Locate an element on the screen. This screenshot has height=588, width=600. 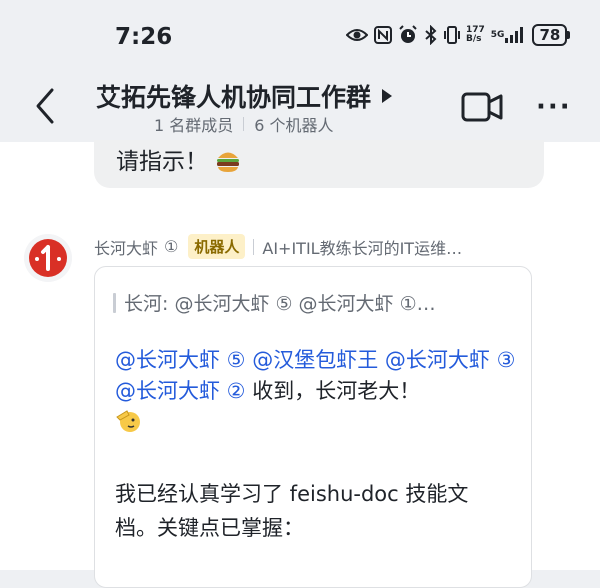
nfc-icon is located at coordinates (383, 35).